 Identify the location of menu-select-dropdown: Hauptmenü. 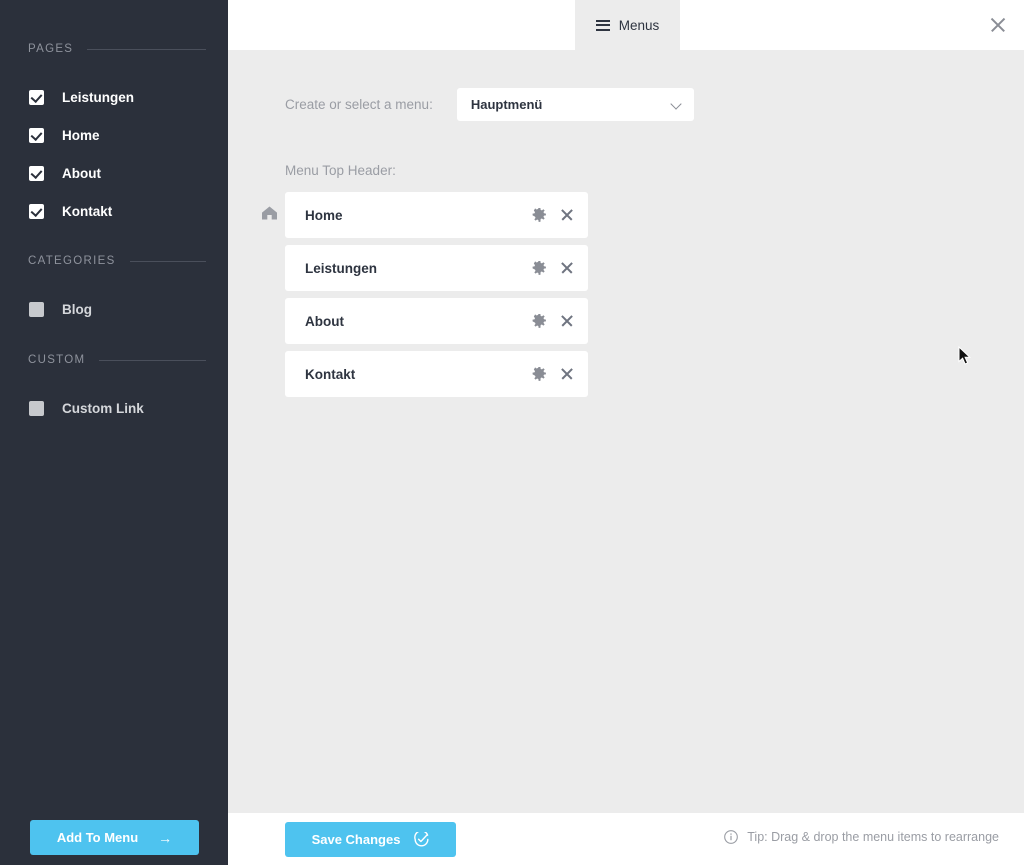
(575, 104).